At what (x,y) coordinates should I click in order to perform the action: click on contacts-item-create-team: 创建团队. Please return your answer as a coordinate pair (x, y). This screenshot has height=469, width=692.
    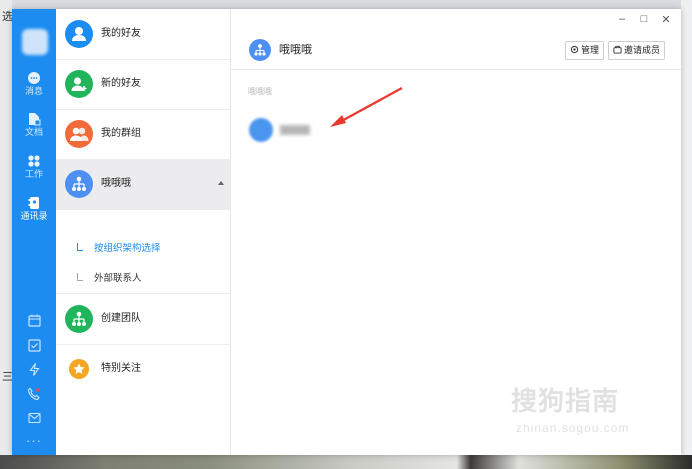
    Looking at the image, I should click on (143, 319).